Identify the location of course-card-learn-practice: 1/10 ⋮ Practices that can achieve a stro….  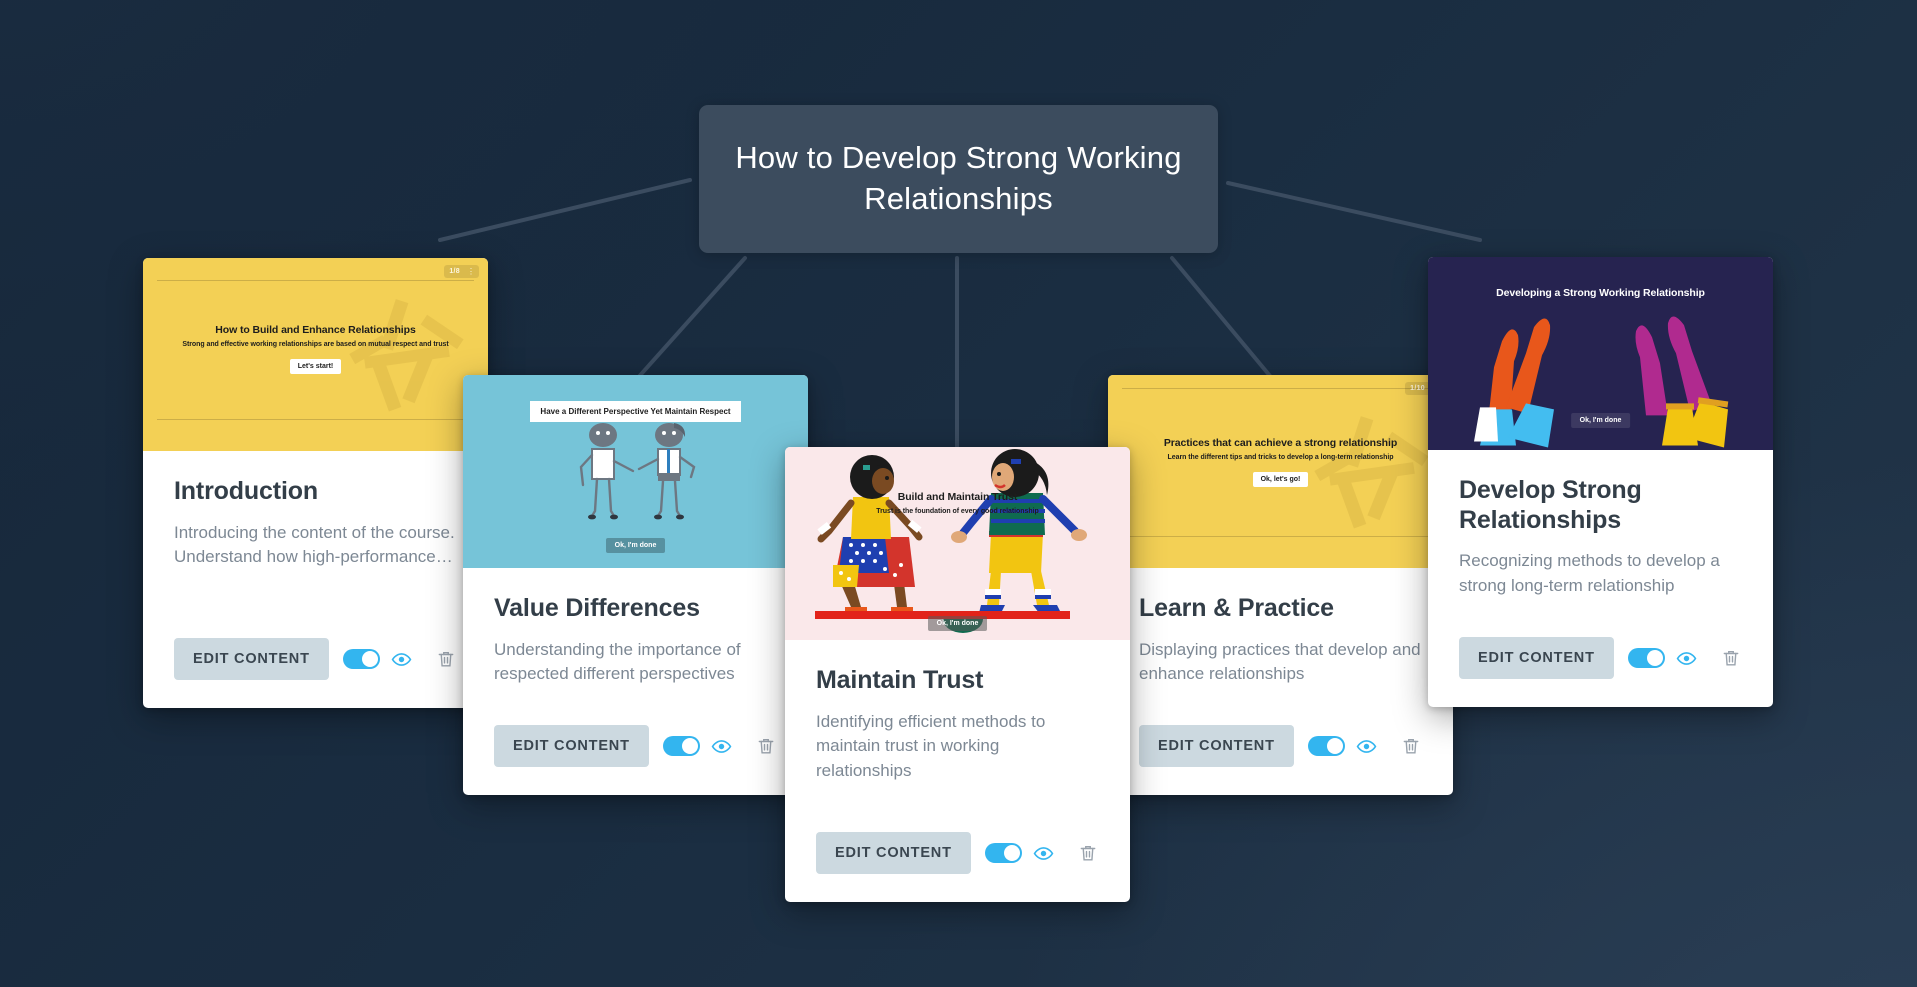
(1280, 585).